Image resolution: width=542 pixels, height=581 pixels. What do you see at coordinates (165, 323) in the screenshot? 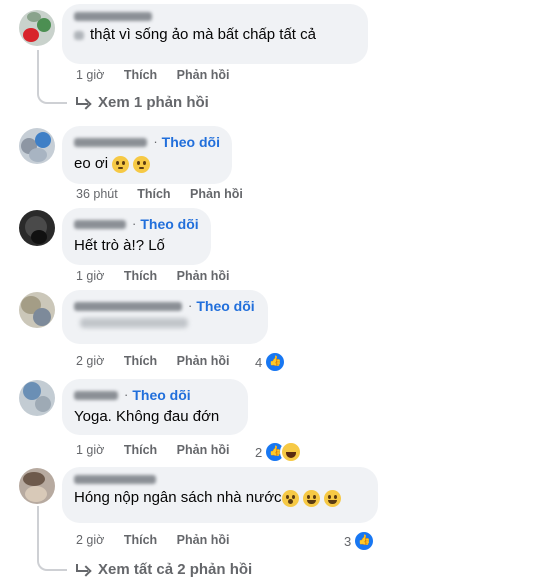
I see `comment-text` at bounding box center [165, 323].